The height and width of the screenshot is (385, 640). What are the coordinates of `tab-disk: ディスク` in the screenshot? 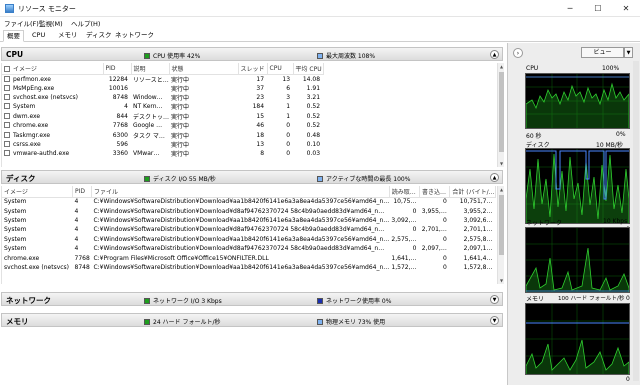 It's located at (99, 36).